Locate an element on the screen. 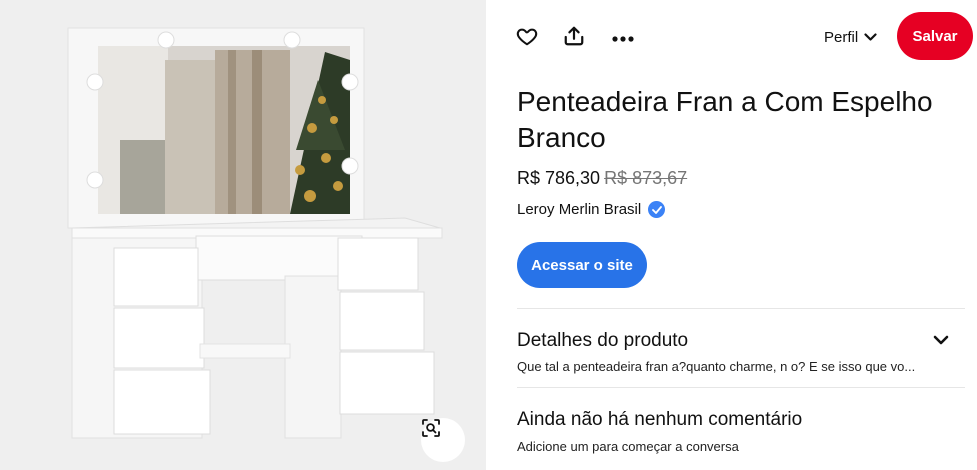 The image size is (977, 470). product-details-title: Detalhes do produto is located at coordinates (602, 341).